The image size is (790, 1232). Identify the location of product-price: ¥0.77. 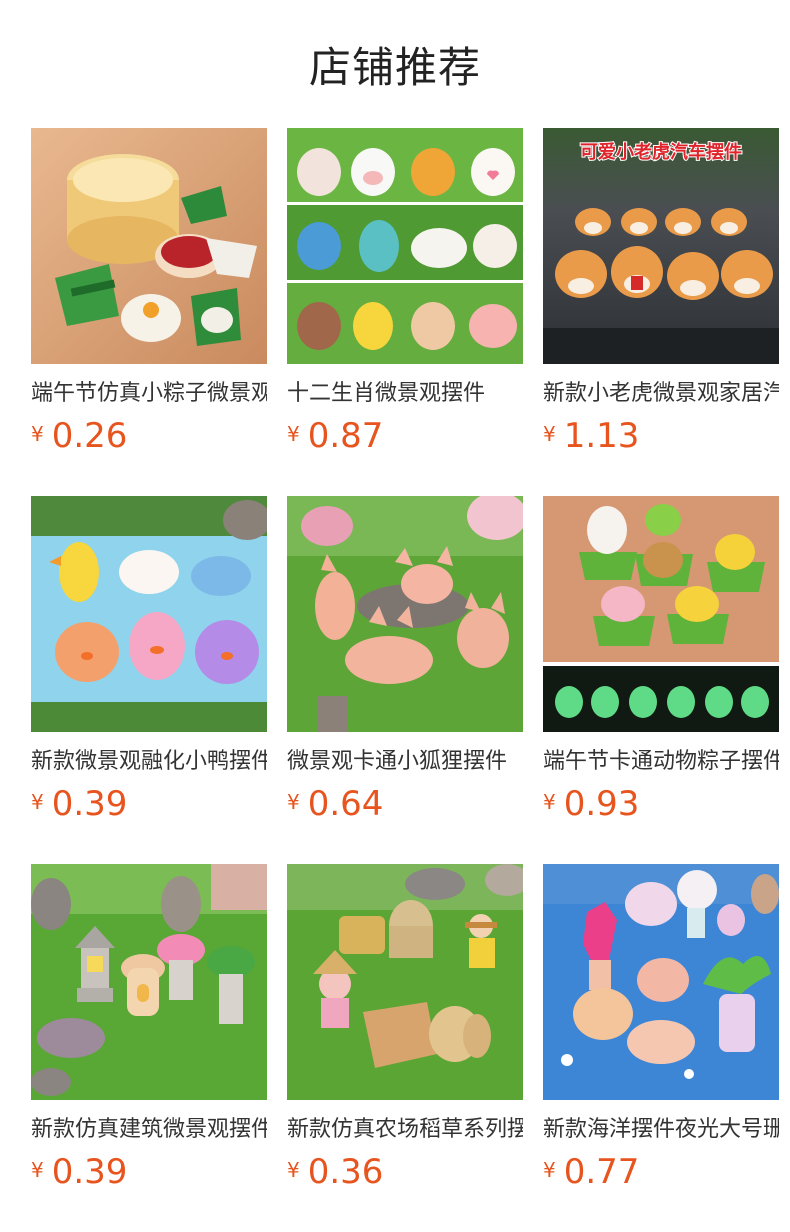
(591, 1174).